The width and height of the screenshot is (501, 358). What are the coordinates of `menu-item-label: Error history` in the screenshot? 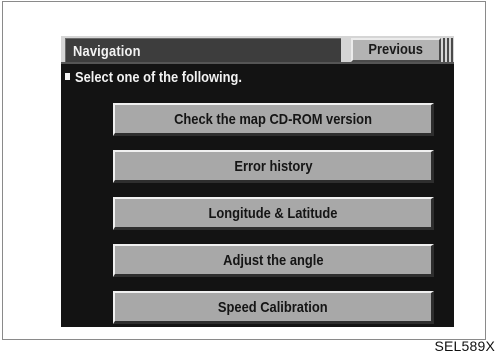 It's located at (273, 166).